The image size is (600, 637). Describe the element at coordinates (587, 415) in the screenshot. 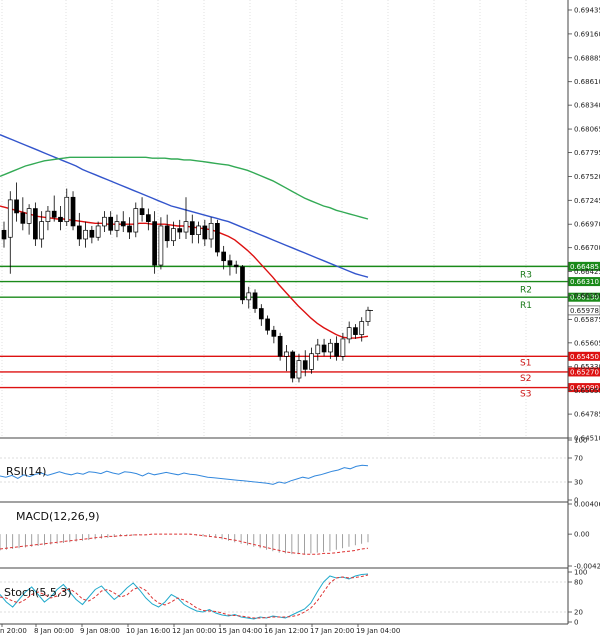

I see `price-tick-label-17: 0.64785` at that location.